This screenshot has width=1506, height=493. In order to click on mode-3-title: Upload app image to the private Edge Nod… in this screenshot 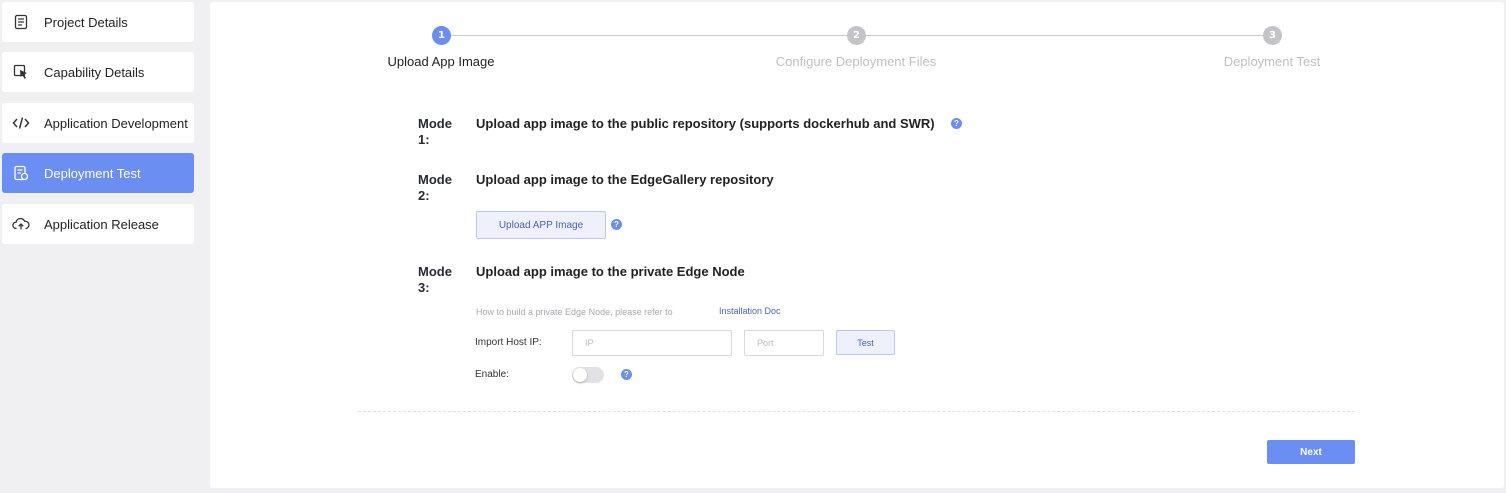, I will do `click(610, 271)`.